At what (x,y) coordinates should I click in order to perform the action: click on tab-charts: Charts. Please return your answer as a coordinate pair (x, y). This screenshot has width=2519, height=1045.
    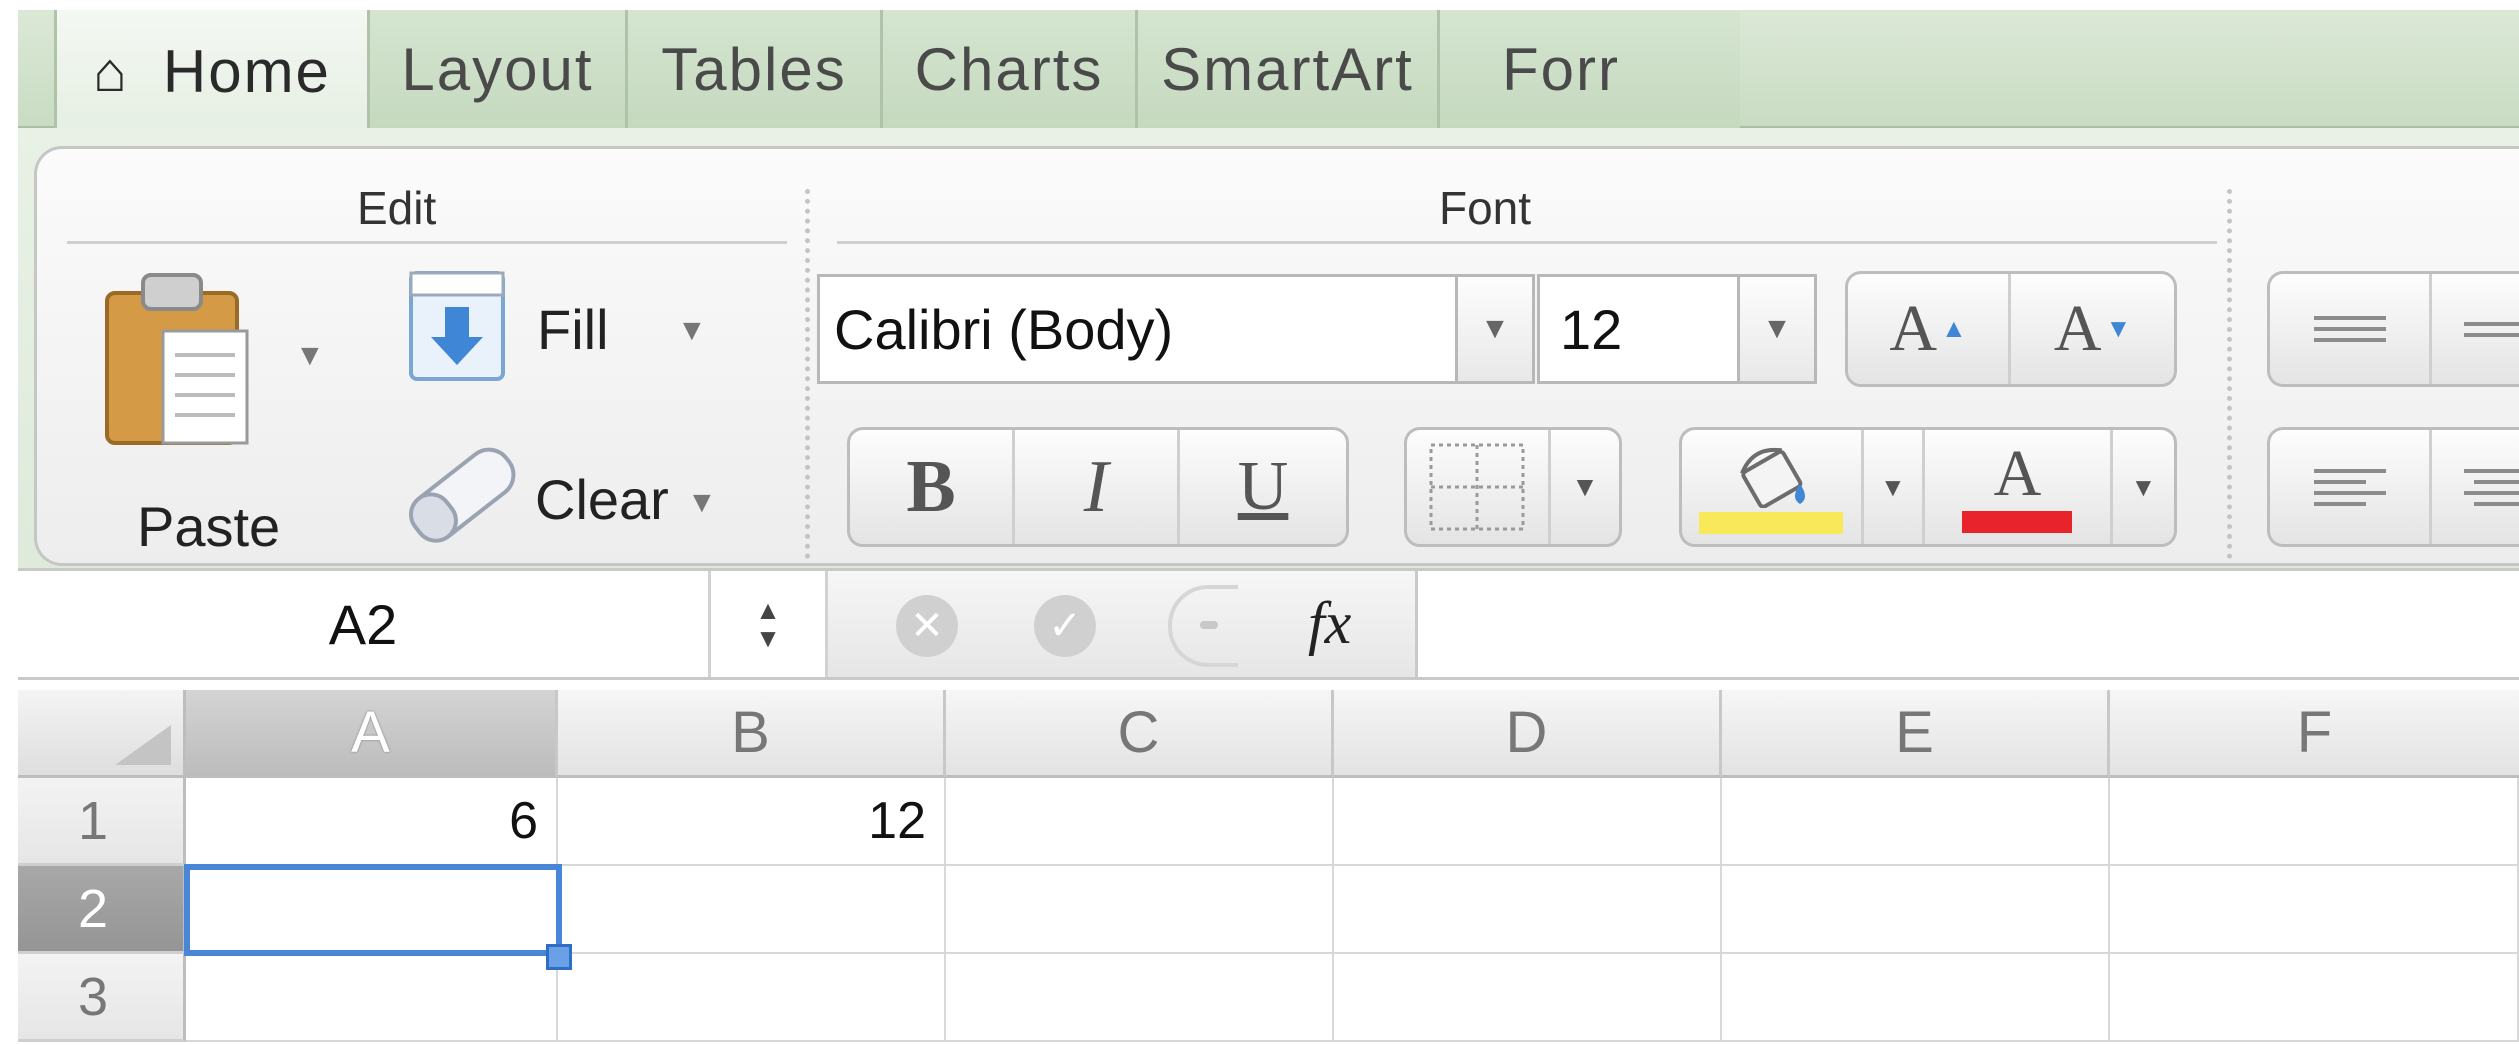
    Looking at the image, I should click on (1010, 69).